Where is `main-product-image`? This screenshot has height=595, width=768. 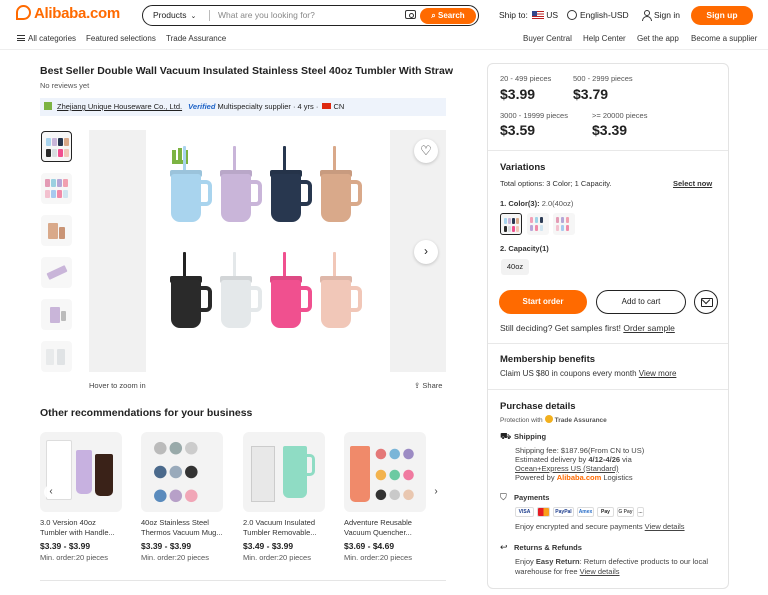 main-product-image is located at coordinates (268, 251).